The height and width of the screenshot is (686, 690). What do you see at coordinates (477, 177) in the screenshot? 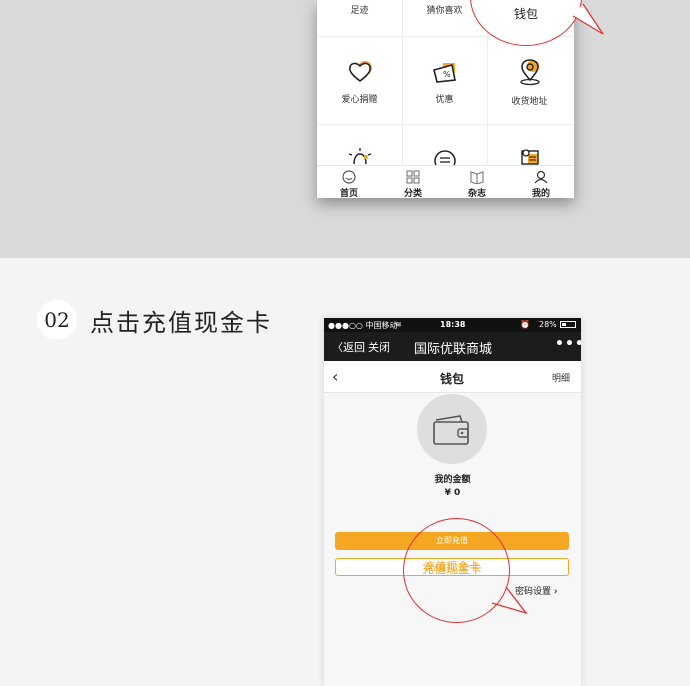
I see `book-icon` at bounding box center [477, 177].